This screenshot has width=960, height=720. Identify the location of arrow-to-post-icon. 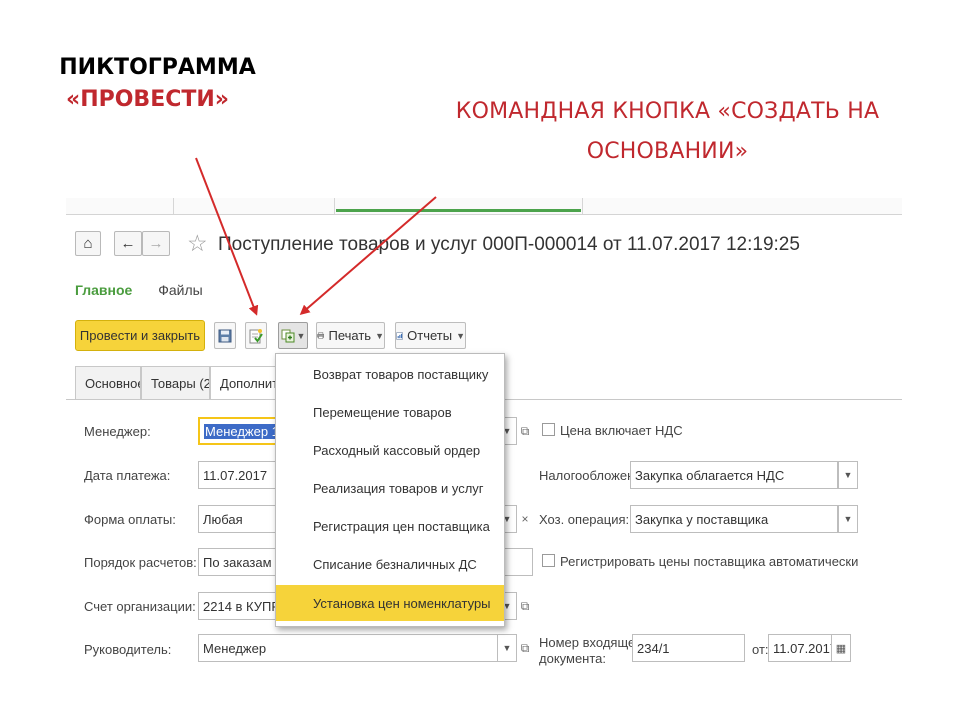
(227, 236).